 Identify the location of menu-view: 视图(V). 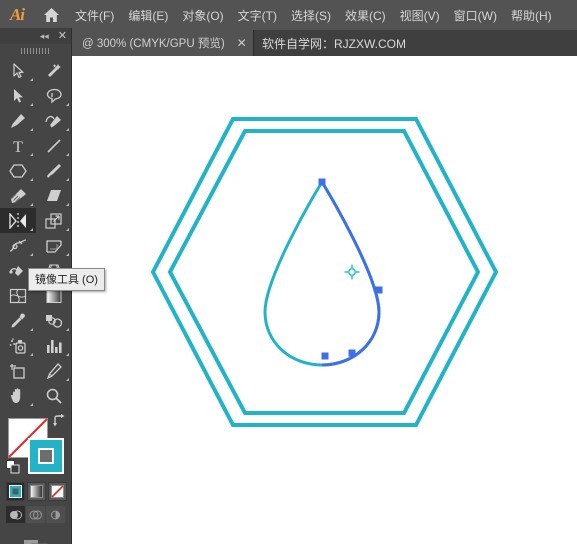
(420, 15).